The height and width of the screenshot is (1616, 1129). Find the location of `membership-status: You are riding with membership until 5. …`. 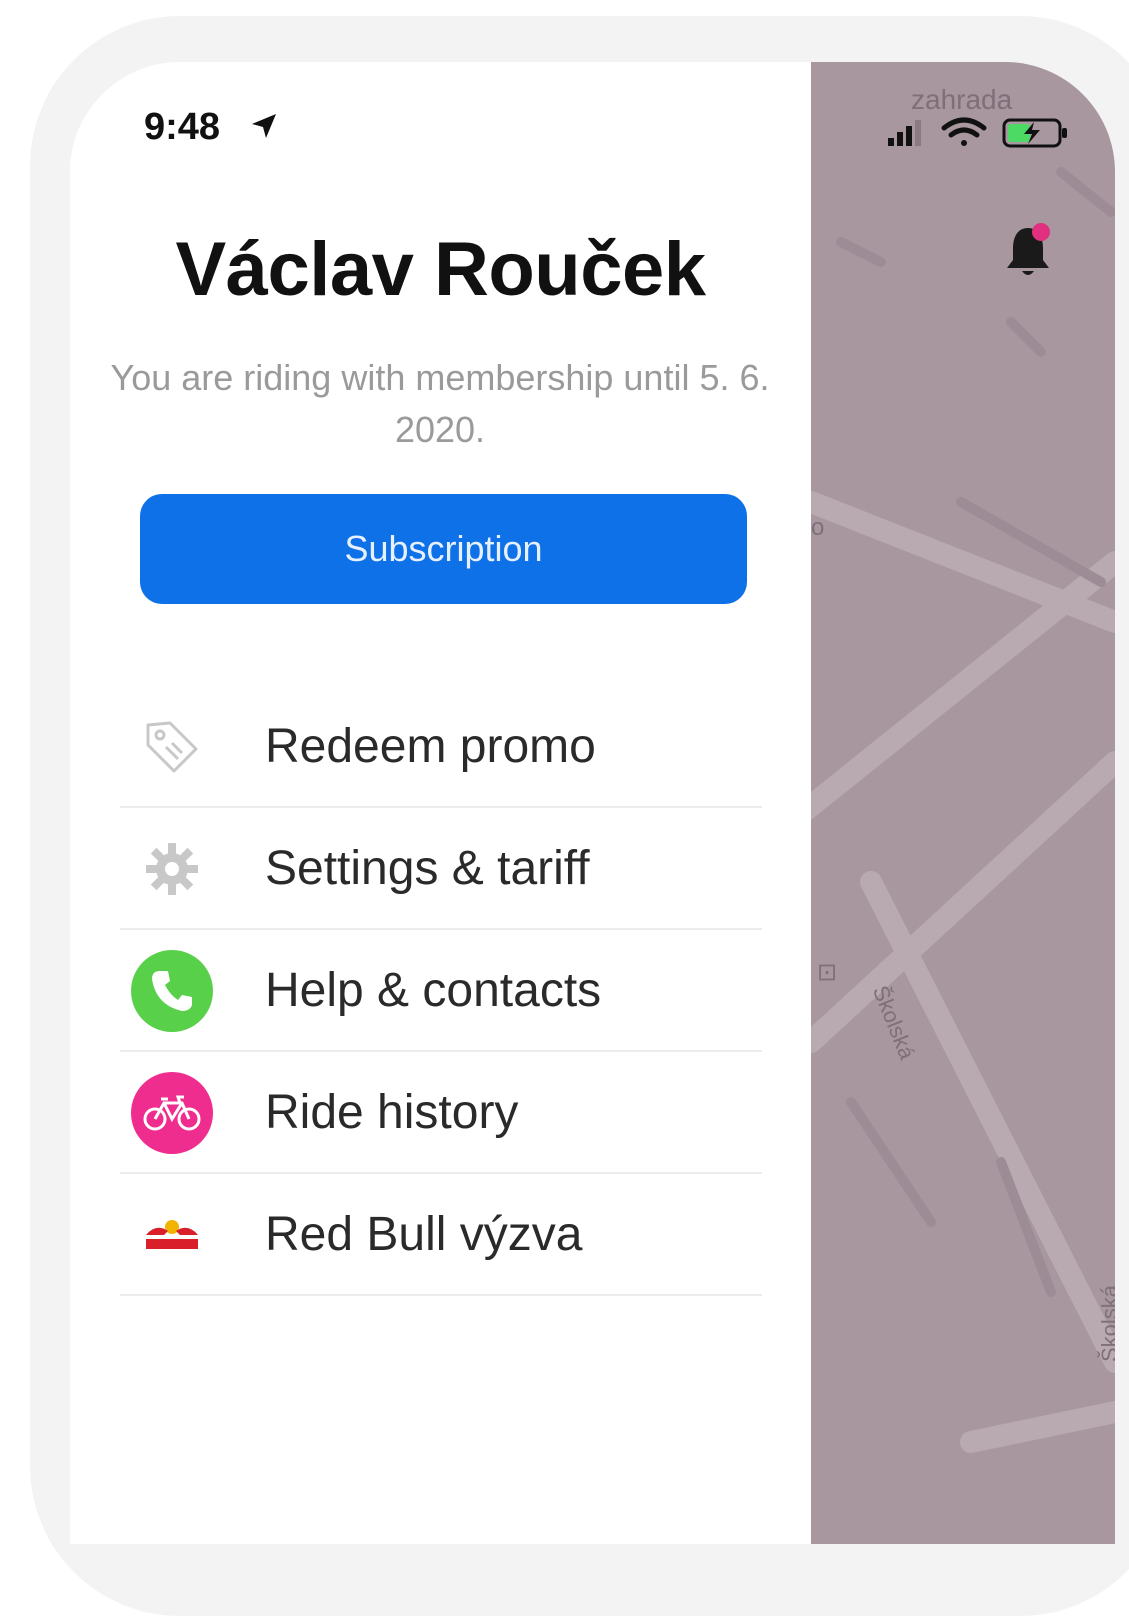

membership-status: You are riding with membership until 5. … is located at coordinates (440, 403).